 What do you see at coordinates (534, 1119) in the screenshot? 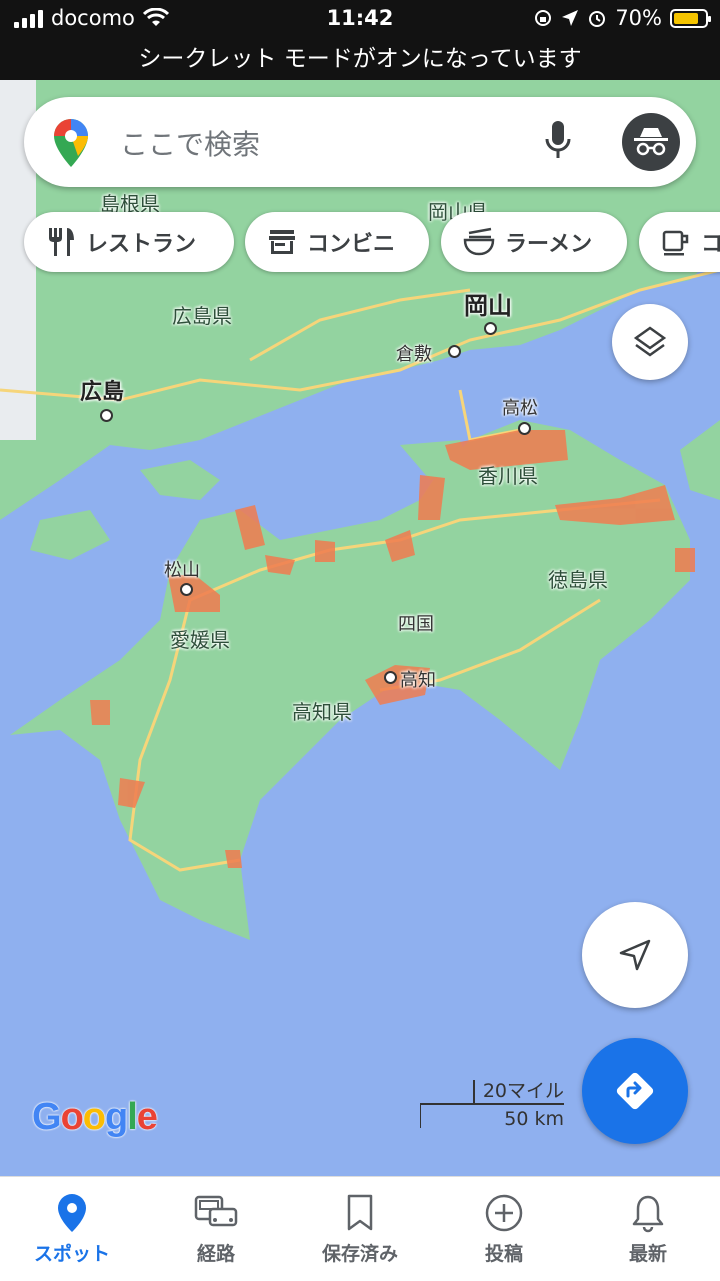
I see `scale-km: 50 km` at bounding box center [534, 1119].